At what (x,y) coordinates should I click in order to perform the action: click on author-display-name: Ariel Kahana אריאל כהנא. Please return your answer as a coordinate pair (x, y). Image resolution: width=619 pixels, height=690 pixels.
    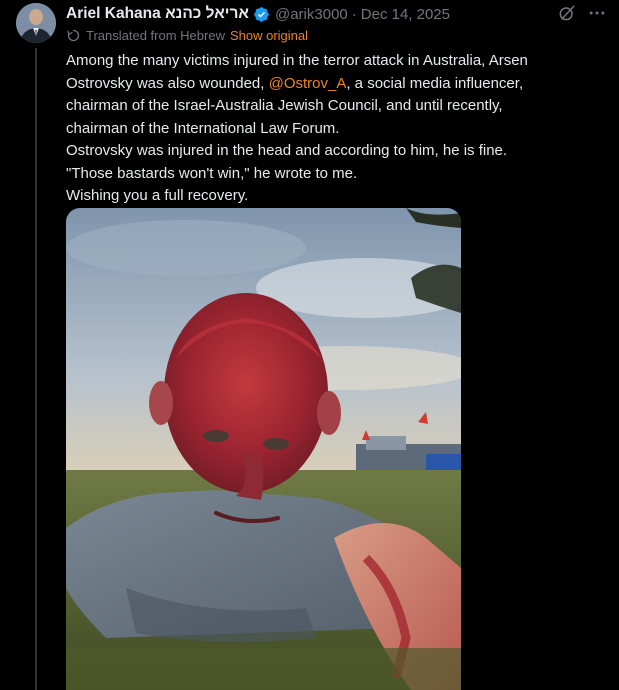
    Looking at the image, I should click on (157, 14).